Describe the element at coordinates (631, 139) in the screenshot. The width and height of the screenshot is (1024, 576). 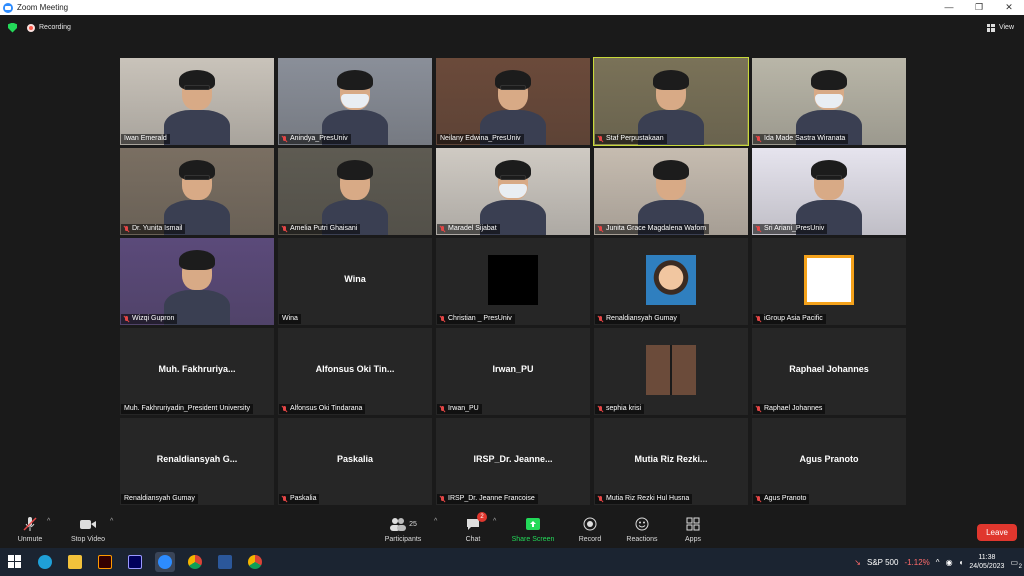
I see `participant-name-label: Staf Perpustakaan` at that location.